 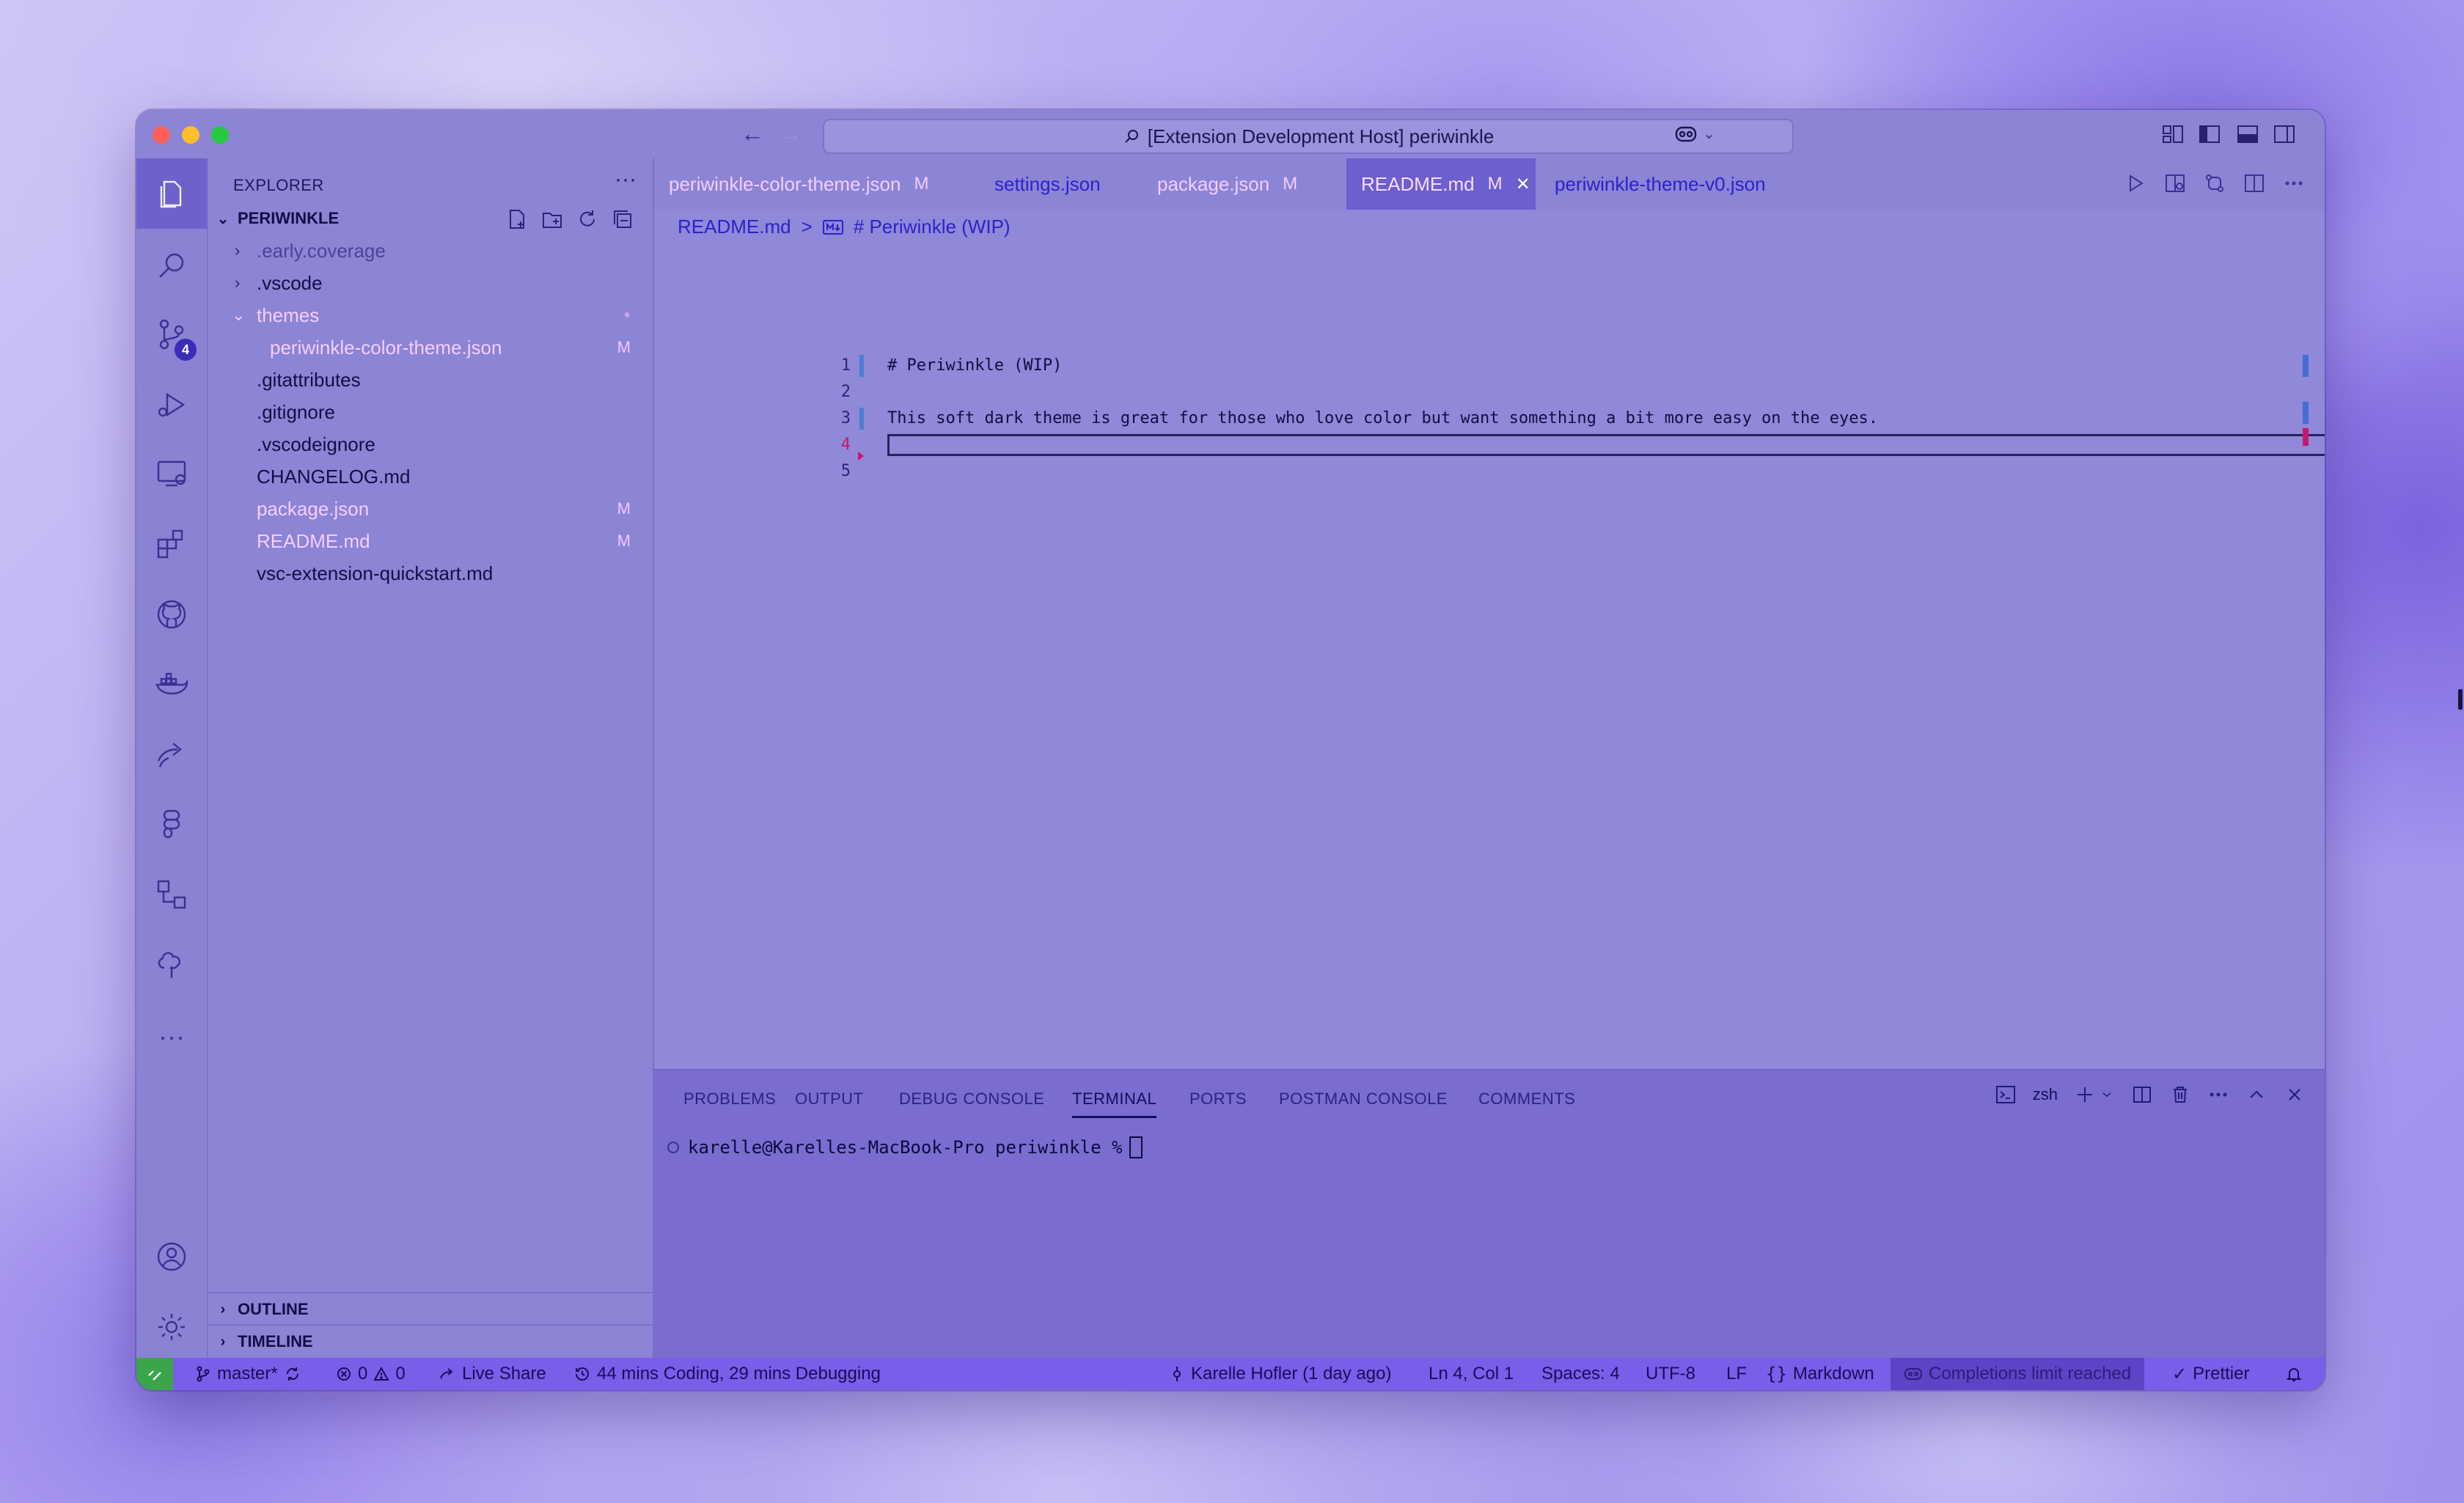 I want to click on panel-tab-ports: PORTS, so click(x=1218, y=1099).